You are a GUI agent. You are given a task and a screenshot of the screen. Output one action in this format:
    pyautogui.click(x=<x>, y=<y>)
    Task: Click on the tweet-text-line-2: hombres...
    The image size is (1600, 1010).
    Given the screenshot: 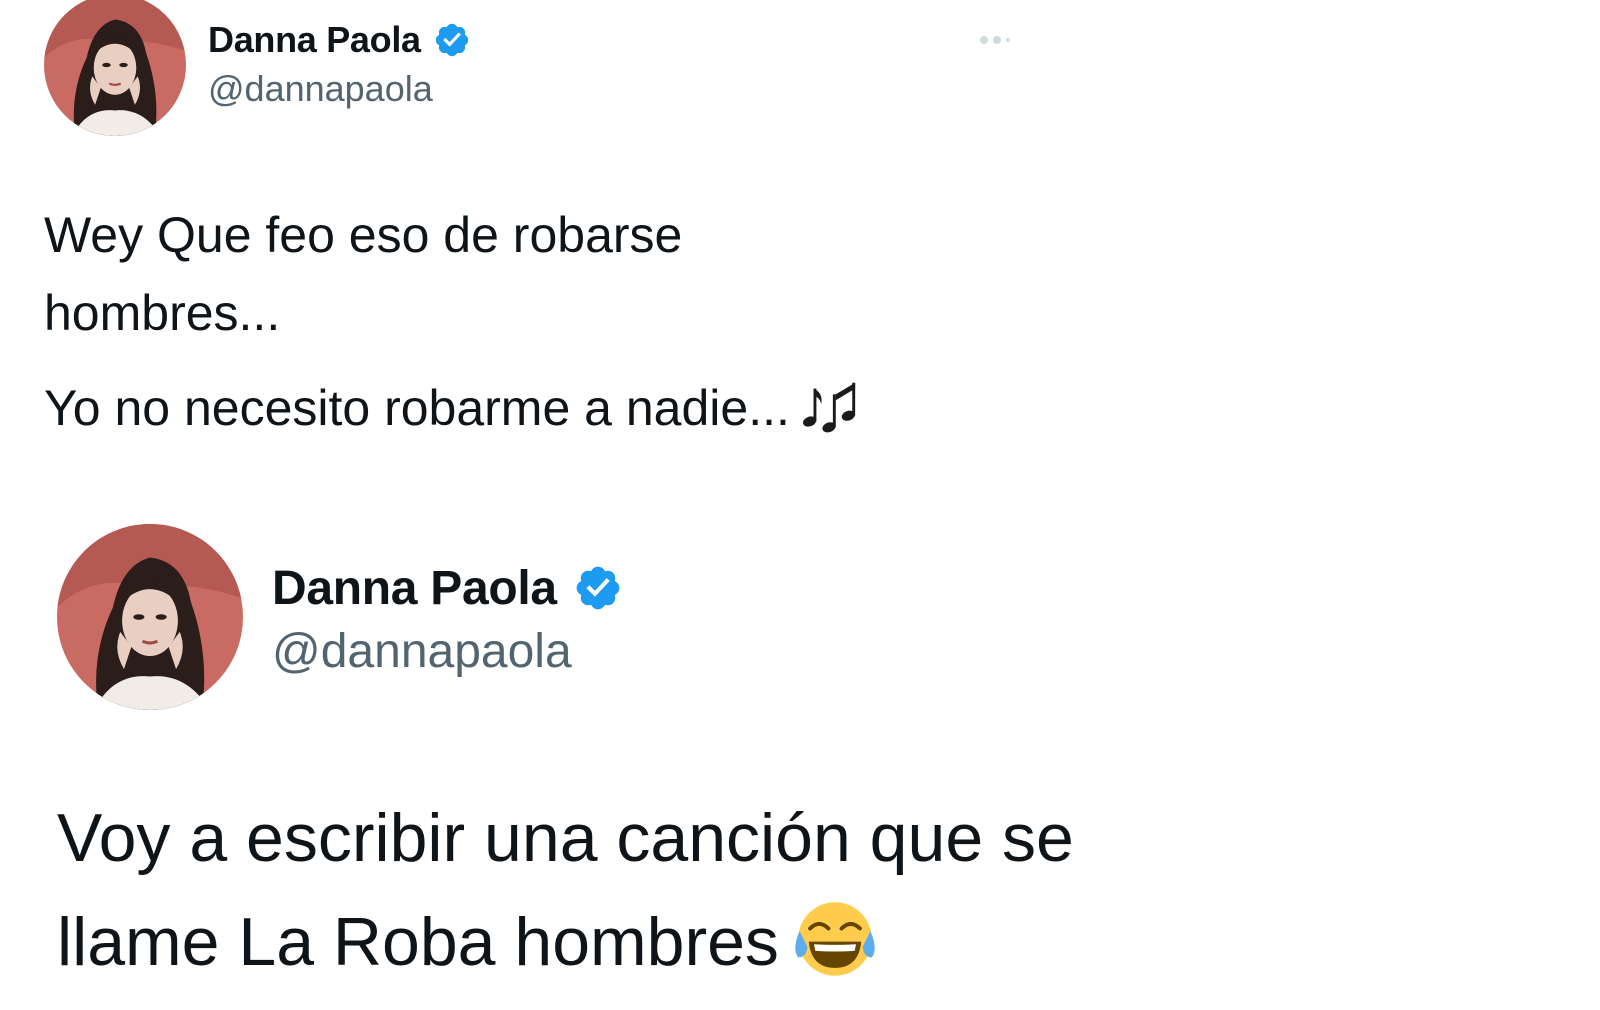 What is the action you would take?
    pyautogui.click(x=162, y=313)
    